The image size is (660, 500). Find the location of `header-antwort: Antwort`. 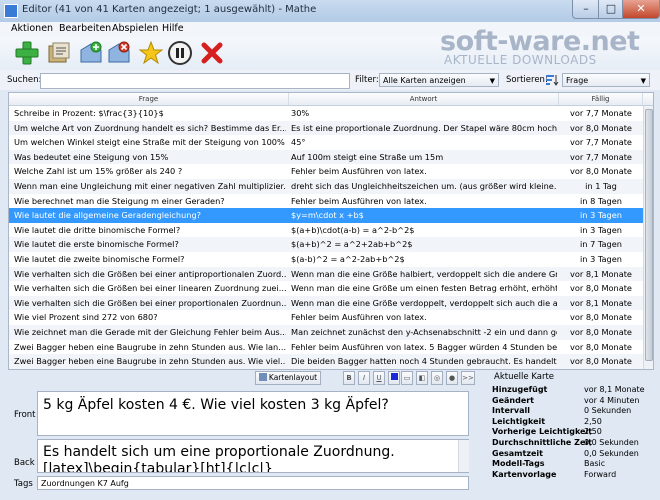

header-antwort: Antwort is located at coordinates (424, 99).